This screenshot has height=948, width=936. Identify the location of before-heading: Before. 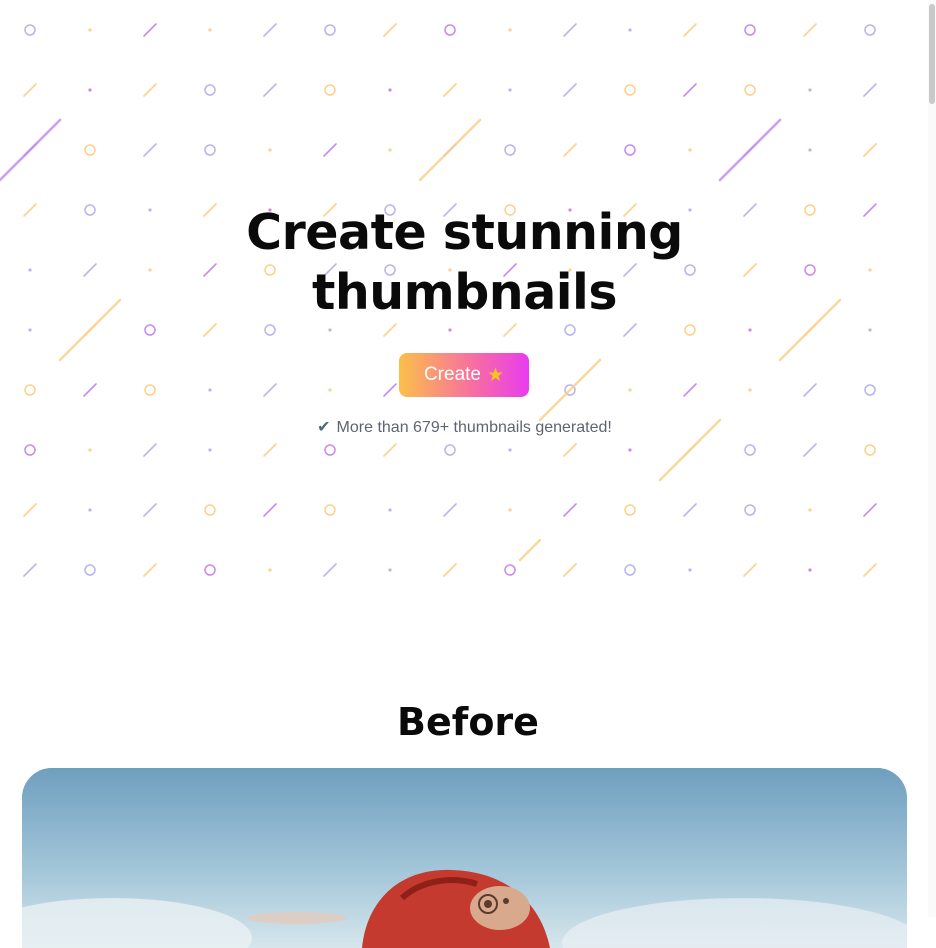
(468, 722).